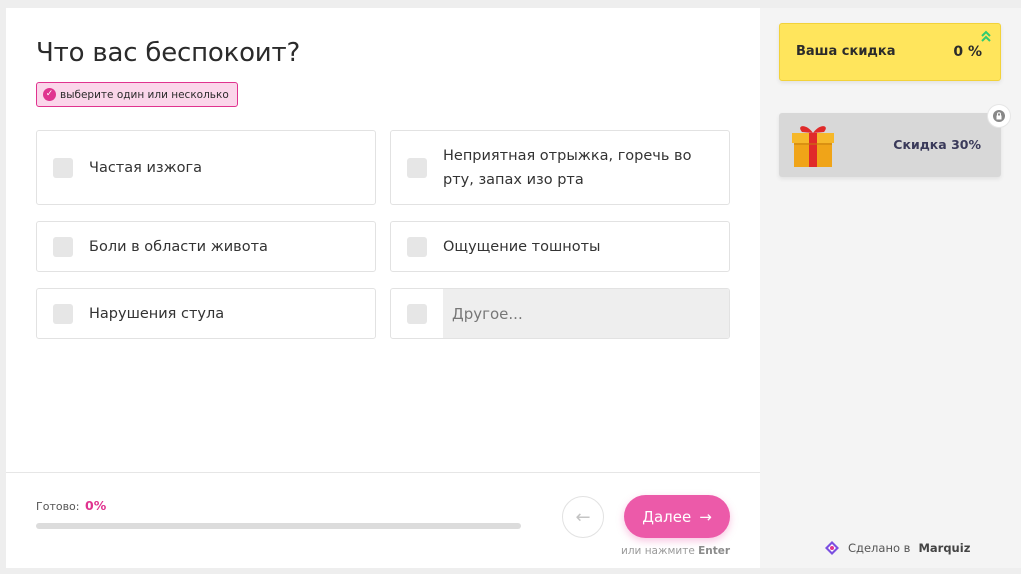 Image resolution: width=1021 pixels, height=574 pixels. What do you see at coordinates (846, 51) in the screenshot?
I see `discount-label: Ваша скидка` at bounding box center [846, 51].